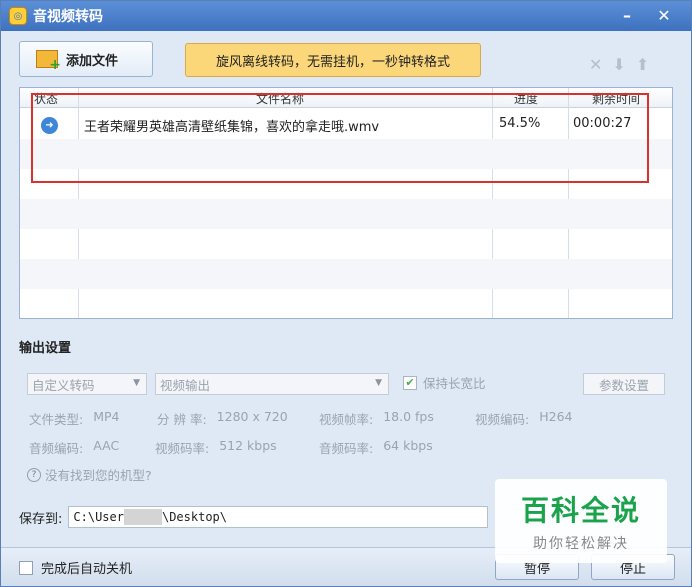 The height and width of the screenshot is (587, 692). Describe the element at coordinates (41, 519) in the screenshot. I see `save-label: 保存到:` at that location.